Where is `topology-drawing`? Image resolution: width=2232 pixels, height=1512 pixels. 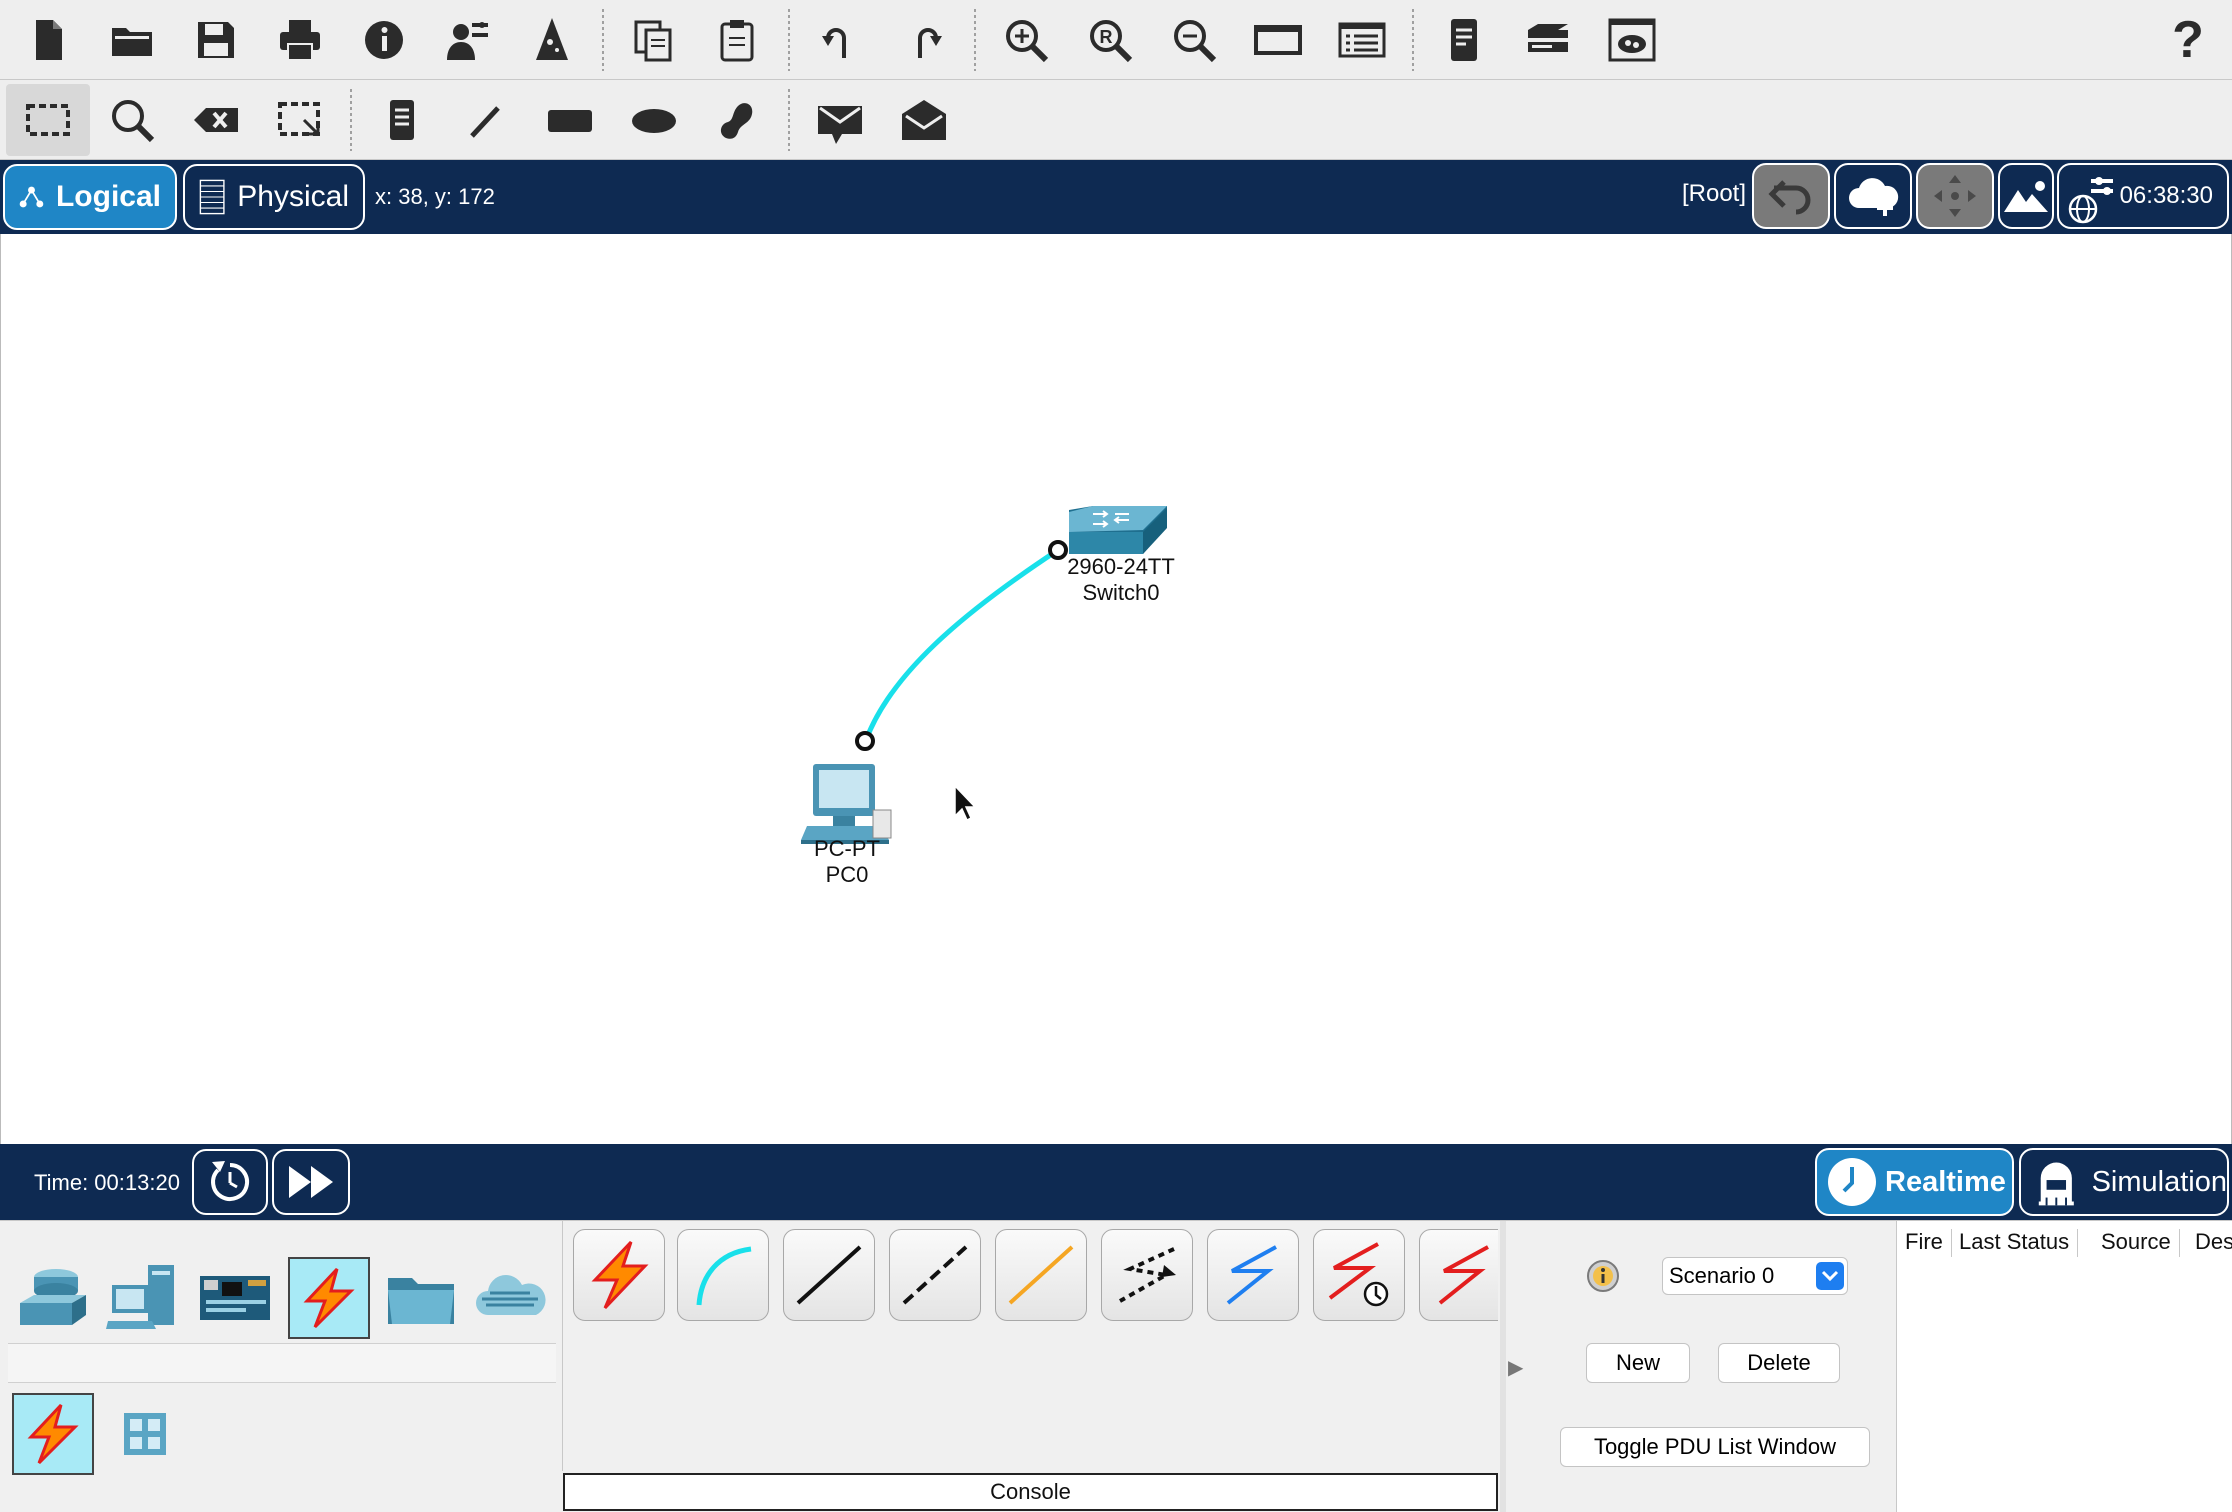 topology-drawing is located at coordinates (984, 675).